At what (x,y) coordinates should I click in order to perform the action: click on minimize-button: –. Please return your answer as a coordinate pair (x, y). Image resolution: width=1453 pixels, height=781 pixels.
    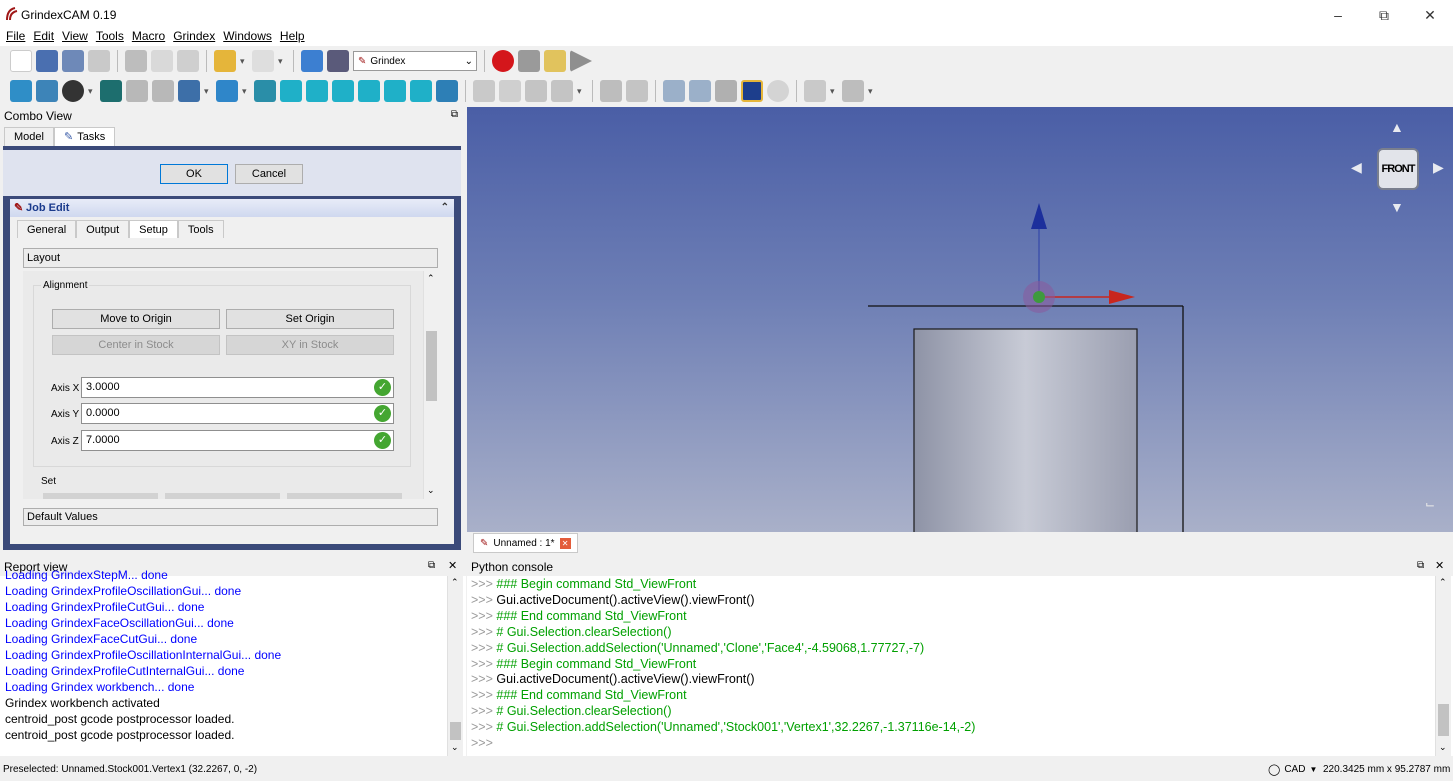
    Looking at the image, I should click on (1338, 15).